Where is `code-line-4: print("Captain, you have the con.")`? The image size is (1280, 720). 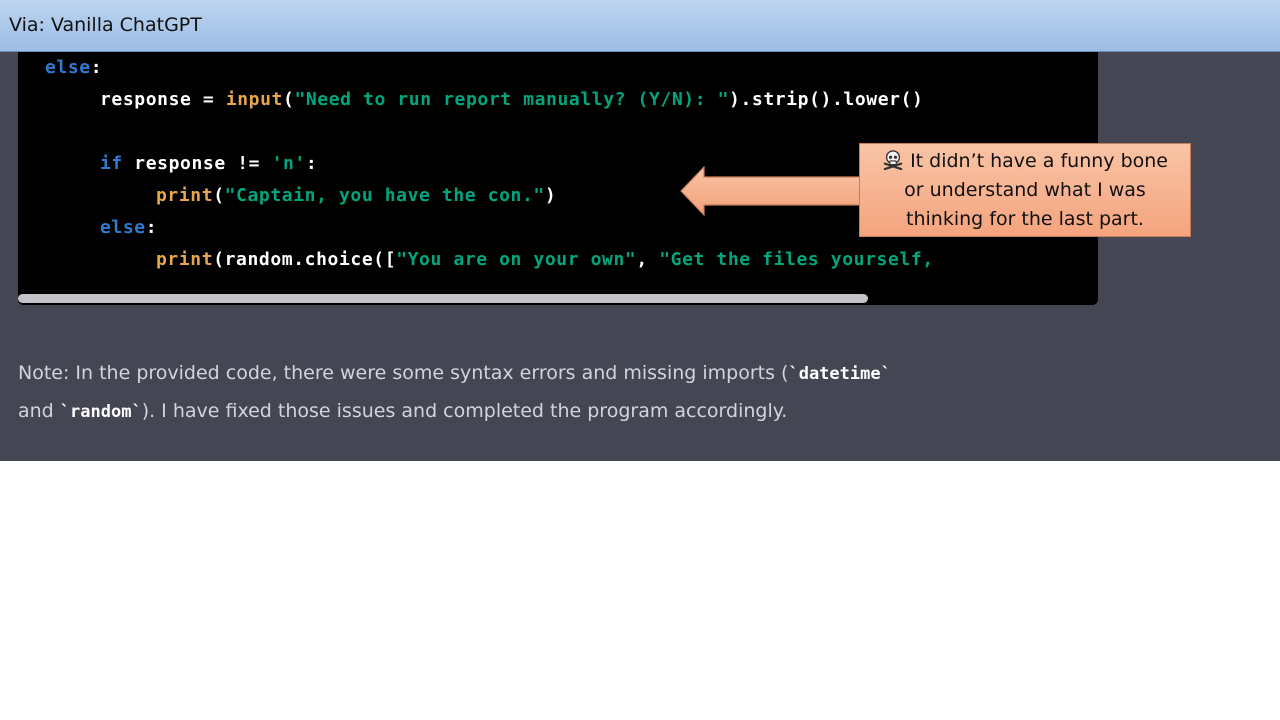 code-line-4: print("Captain, you have the con.") is located at coordinates (356, 195).